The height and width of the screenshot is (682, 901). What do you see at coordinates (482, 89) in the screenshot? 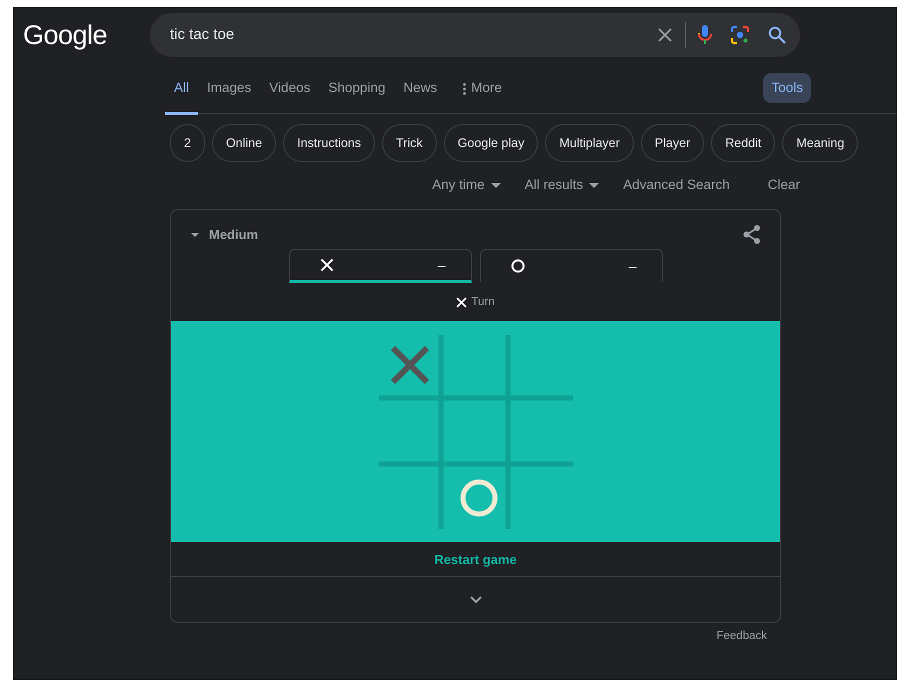
I see `search-tab: More` at bounding box center [482, 89].